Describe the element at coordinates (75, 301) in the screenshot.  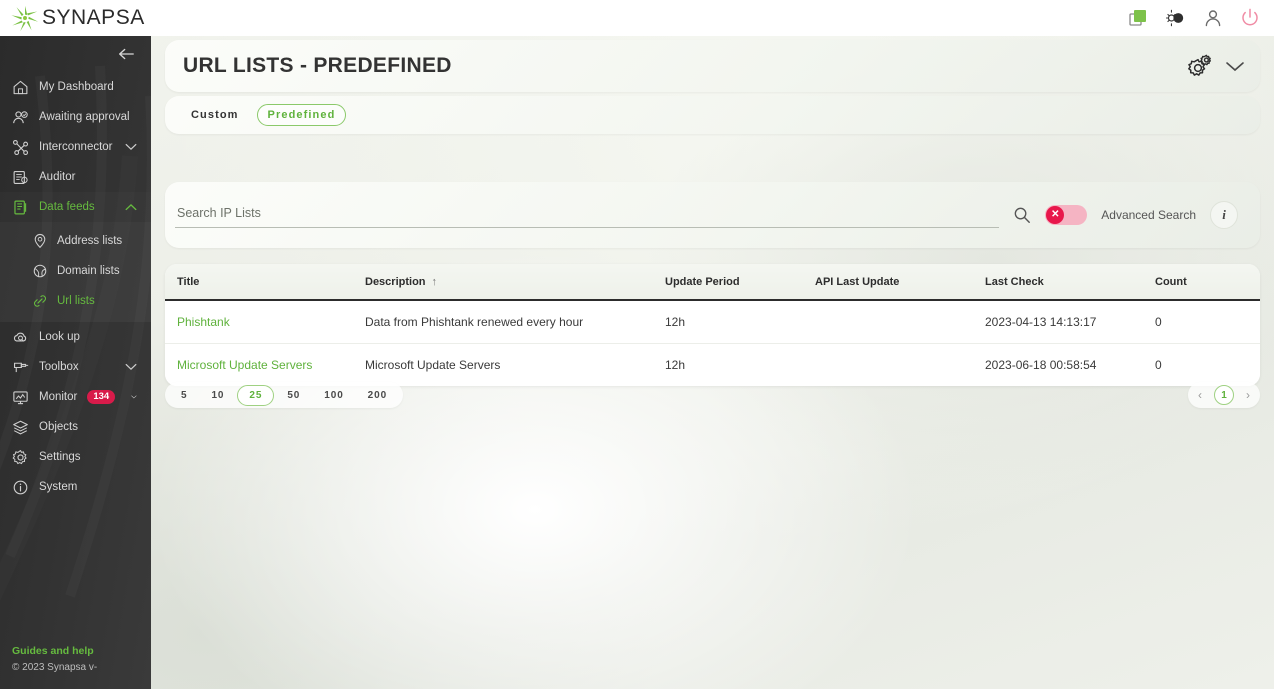
I see `sidebar-item-url-lists: Url lists` at that location.